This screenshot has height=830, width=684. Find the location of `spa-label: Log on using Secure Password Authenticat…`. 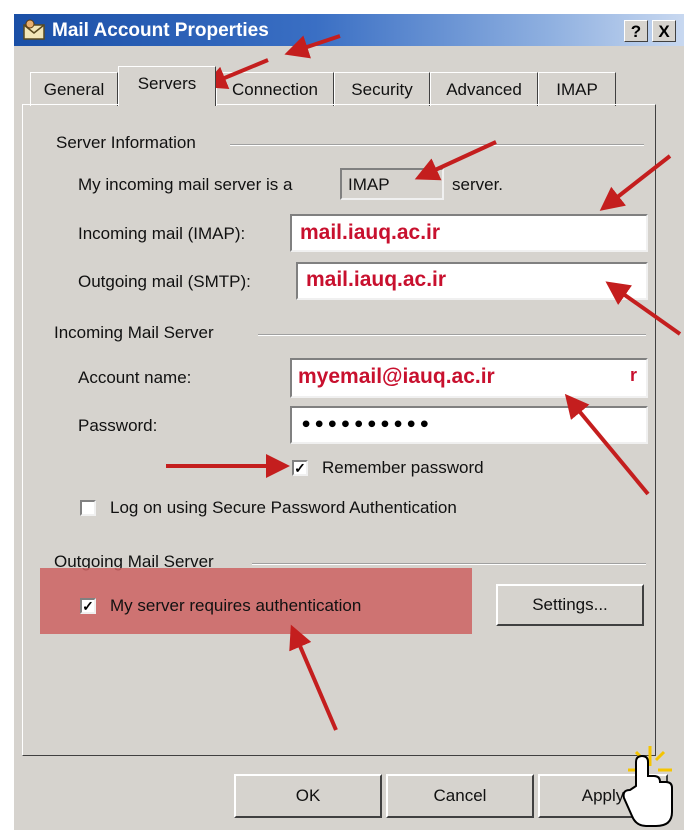

spa-label: Log on using Secure Password Authenticat… is located at coordinates (283, 507).